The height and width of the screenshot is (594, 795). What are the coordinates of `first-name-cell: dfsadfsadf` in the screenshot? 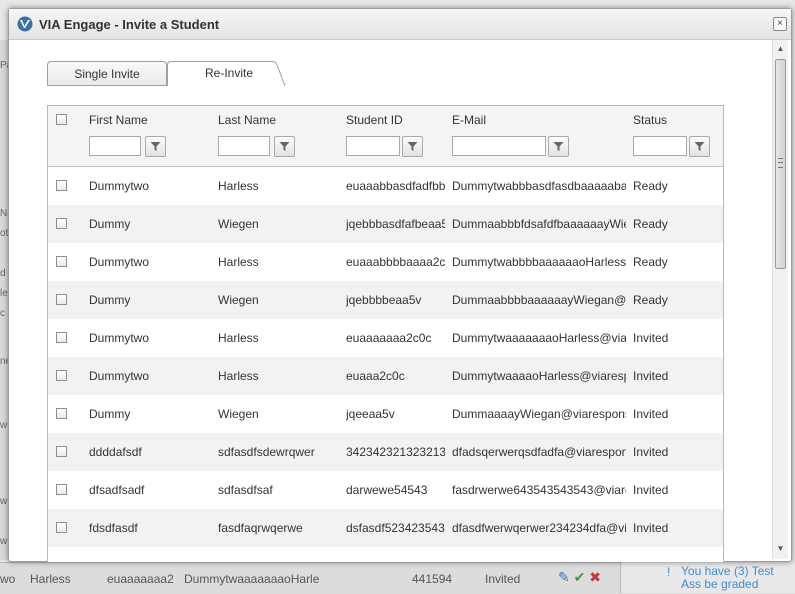 It's located at (117, 490).